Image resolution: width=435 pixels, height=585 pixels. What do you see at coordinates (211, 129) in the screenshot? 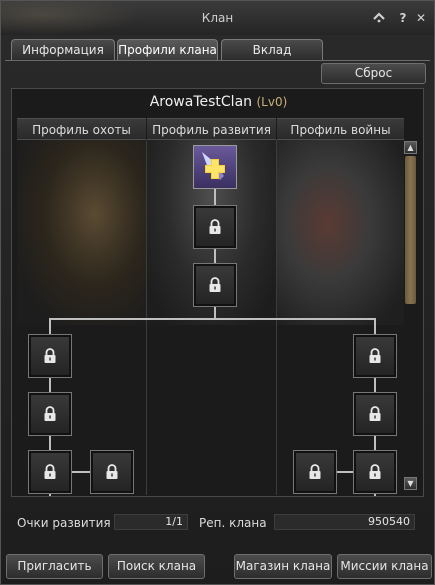
I see `column-header-development: Профиль развития` at bounding box center [211, 129].